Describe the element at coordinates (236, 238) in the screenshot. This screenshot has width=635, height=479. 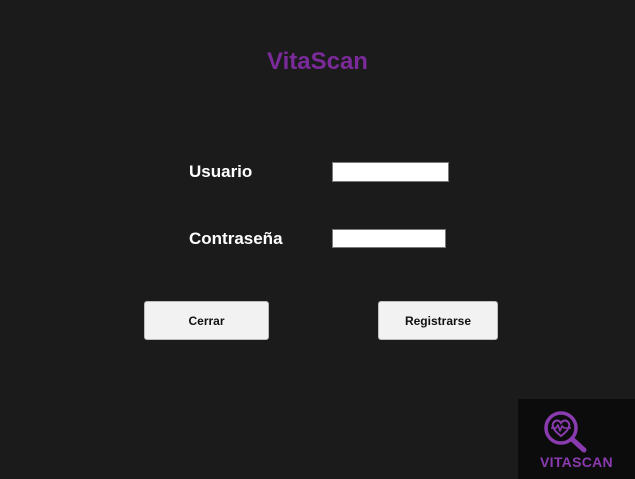
I see `password-label: Contraseña` at that location.